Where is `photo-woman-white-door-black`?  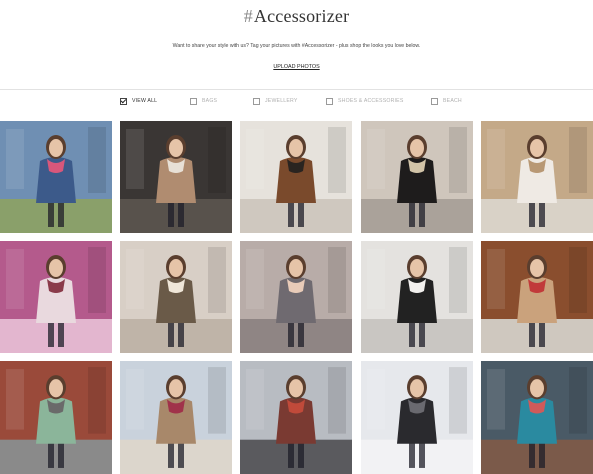 photo-woman-white-door-black is located at coordinates (417, 297).